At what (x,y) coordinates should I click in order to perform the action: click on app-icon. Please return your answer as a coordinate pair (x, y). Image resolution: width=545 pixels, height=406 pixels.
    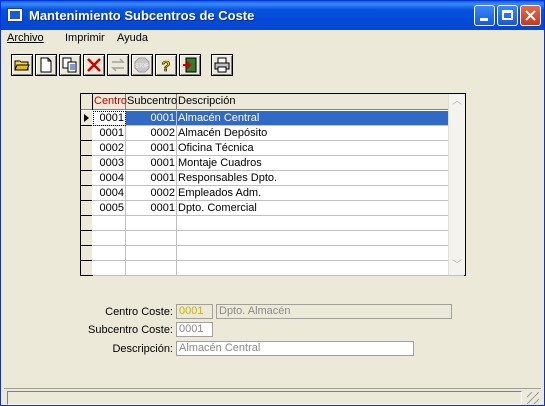
    Looking at the image, I should click on (15, 15).